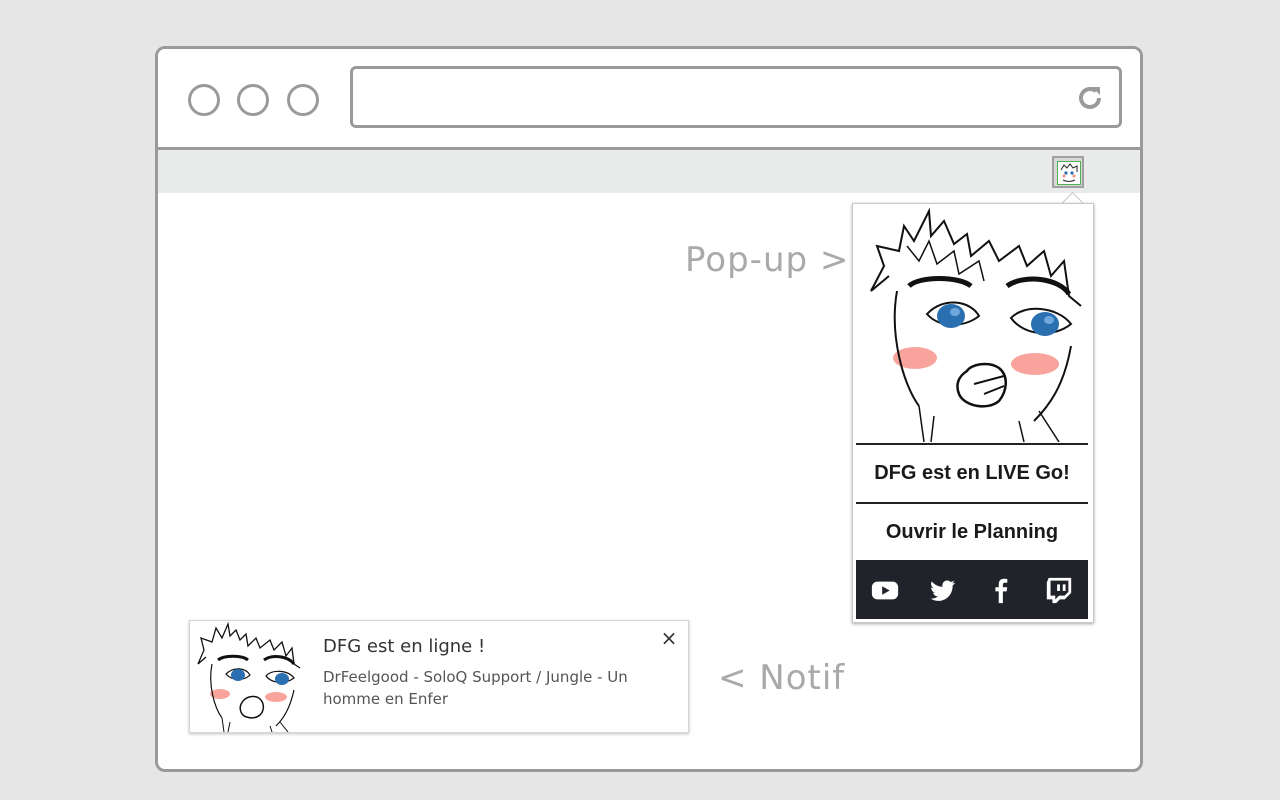 The width and height of the screenshot is (1280, 800). What do you see at coordinates (972, 589) in the screenshot?
I see `social-links-bar` at bounding box center [972, 589].